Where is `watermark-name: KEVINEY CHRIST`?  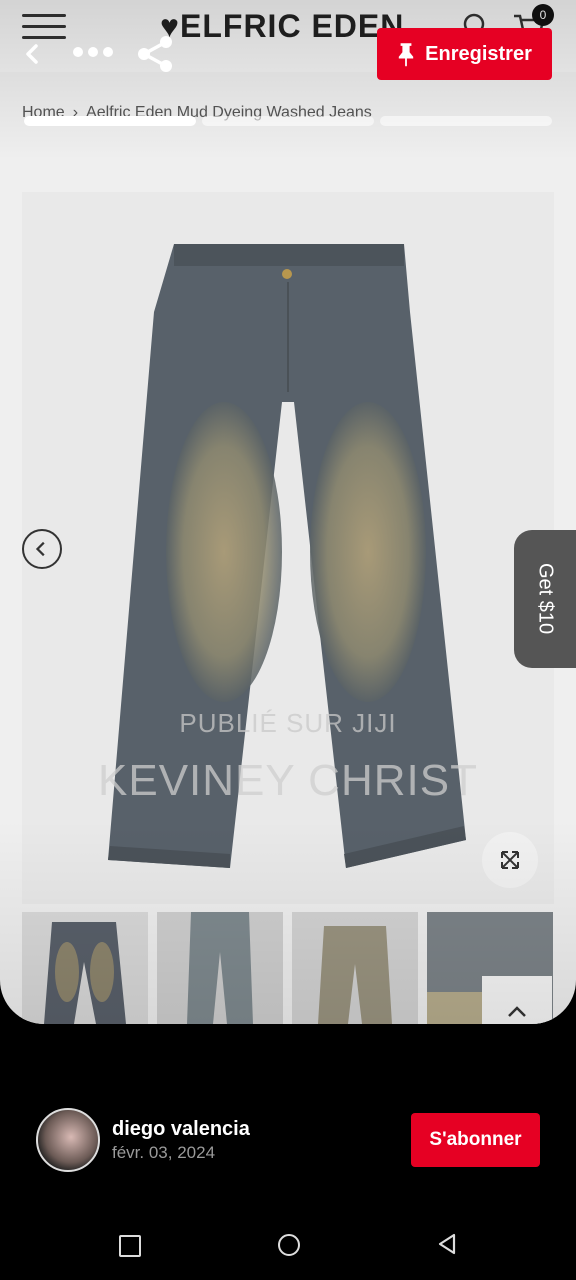
watermark-name: KEVINEY CHRIST is located at coordinates (288, 780).